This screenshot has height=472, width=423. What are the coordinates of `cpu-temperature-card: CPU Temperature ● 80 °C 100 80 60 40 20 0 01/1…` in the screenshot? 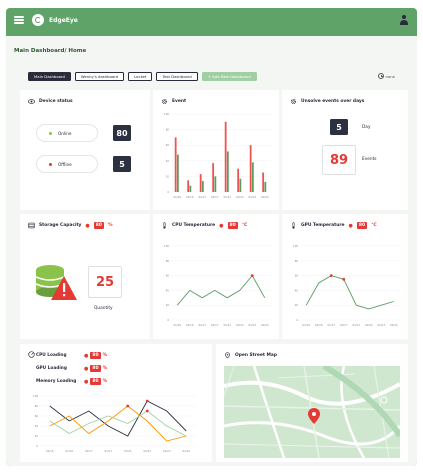 It's located at (216, 276).